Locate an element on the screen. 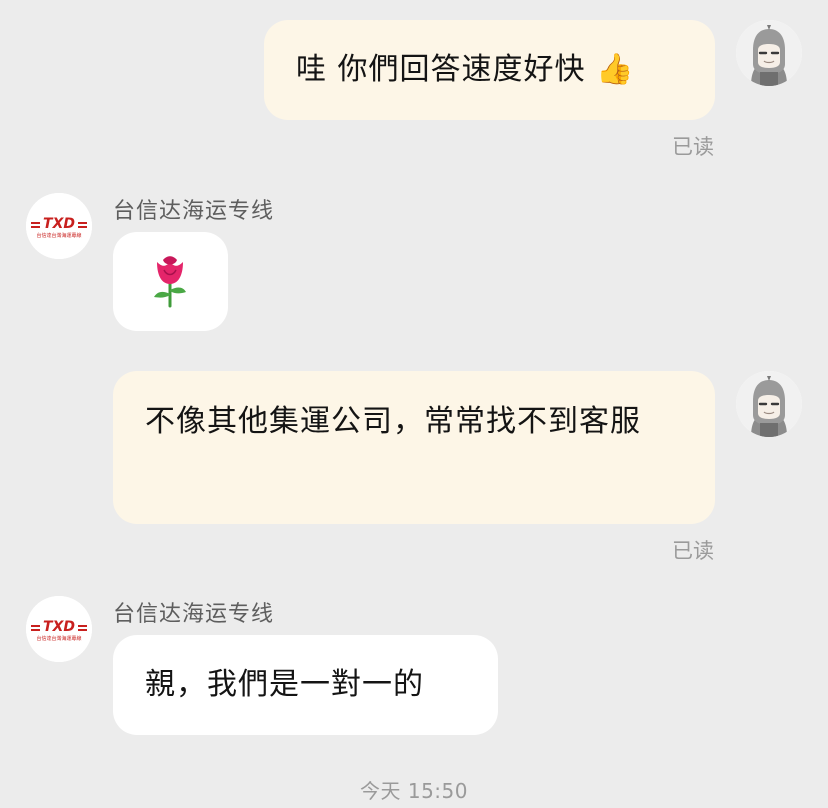 The image size is (828, 808). rose-icon is located at coordinates (170, 282).